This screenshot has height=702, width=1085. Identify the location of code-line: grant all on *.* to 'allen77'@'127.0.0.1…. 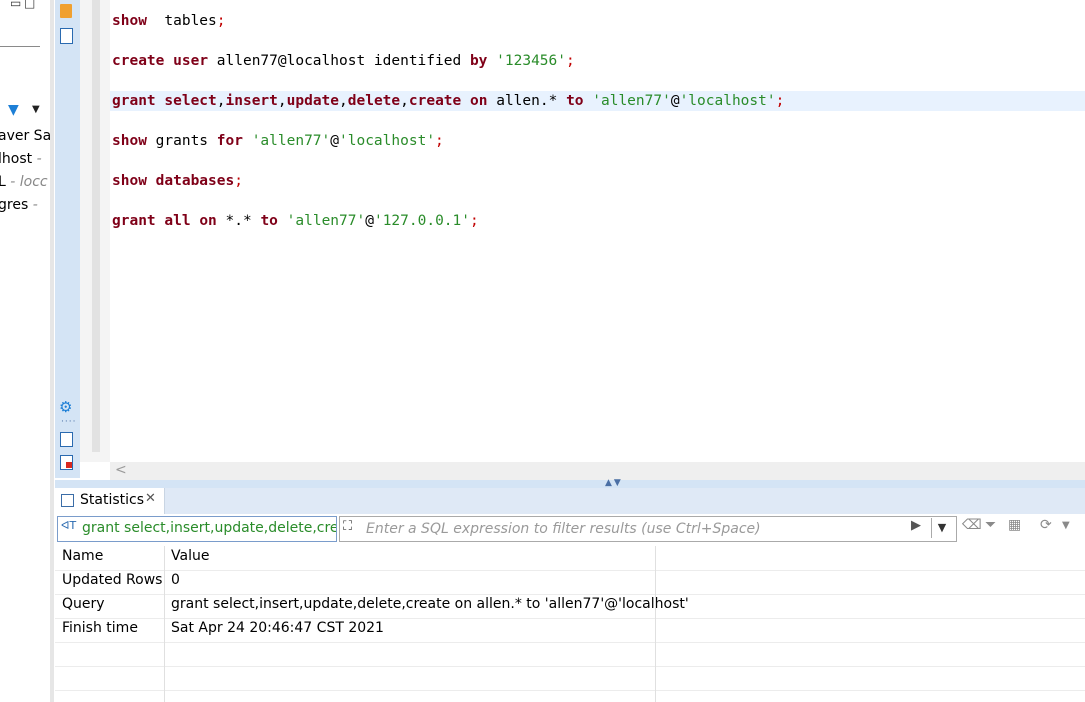
(295, 221).